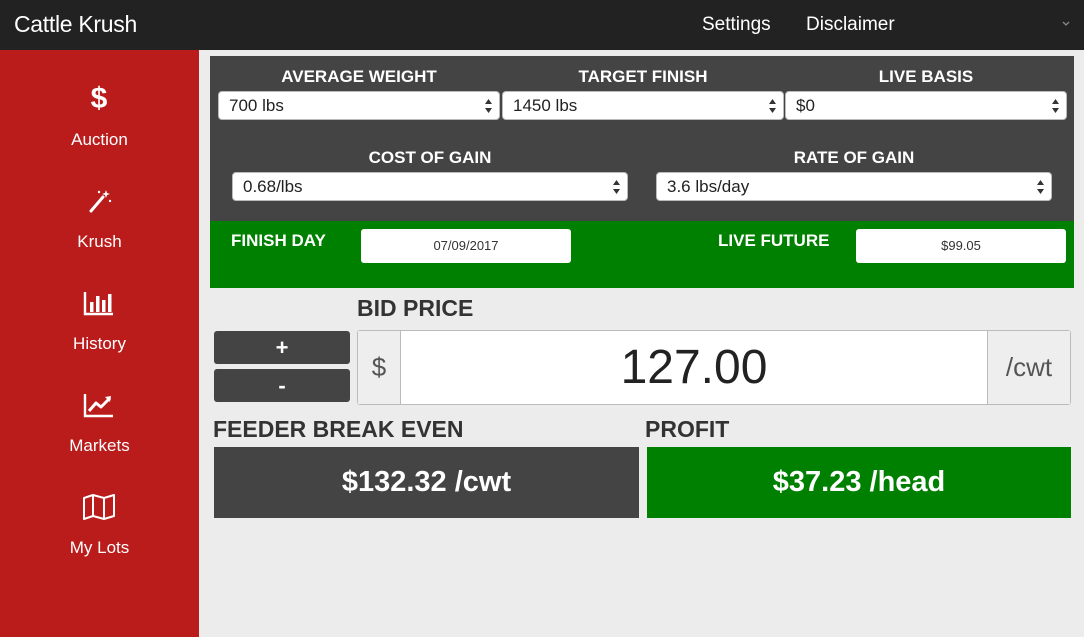 The height and width of the screenshot is (637, 1084). What do you see at coordinates (1028, 367) in the screenshot?
I see `unit-addon: /cwt` at bounding box center [1028, 367].